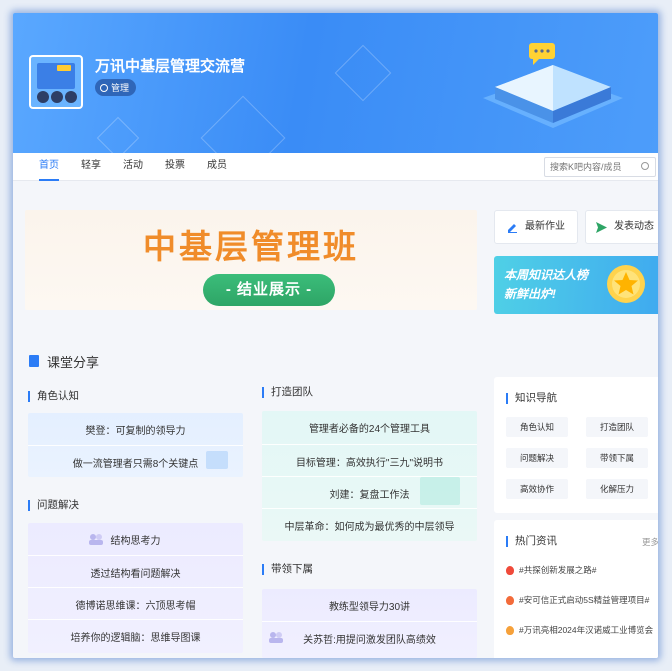 The width and height of the screenshot is (672, 671). Describe the element at coordinates (369, 633) in the screenshot. I see `course-link: 关苏哲:用提问激发团队高绩效` at that location.